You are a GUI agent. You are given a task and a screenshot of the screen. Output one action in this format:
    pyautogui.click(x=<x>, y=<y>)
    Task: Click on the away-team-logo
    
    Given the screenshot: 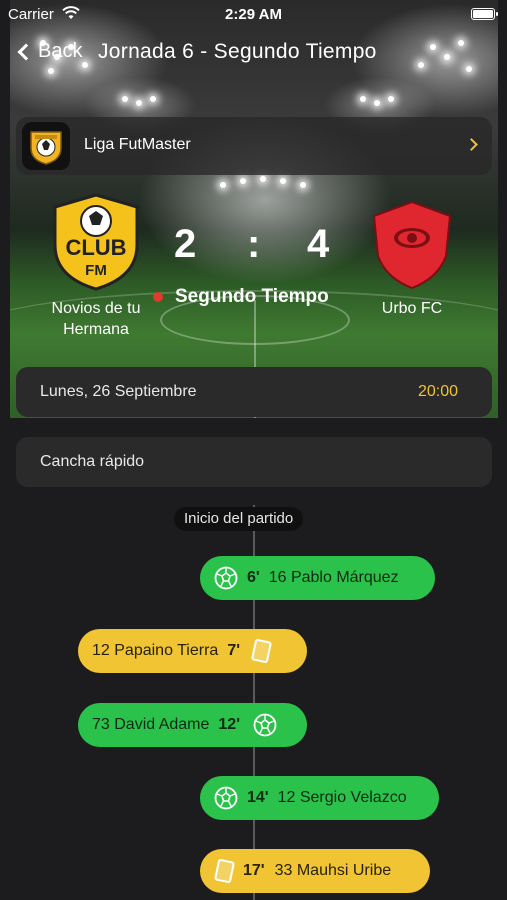 What is the action you would take?
    pyautogui.click(x=412, y=245)
    